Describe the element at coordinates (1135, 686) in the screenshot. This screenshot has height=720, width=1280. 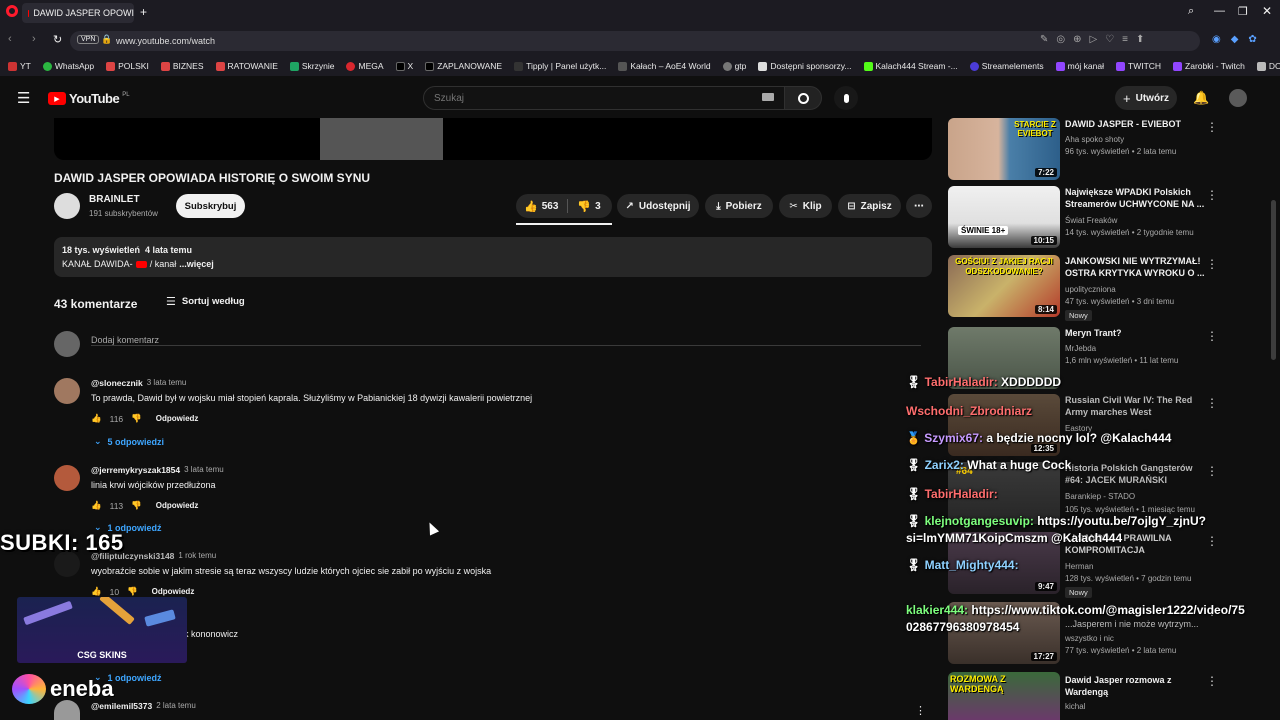
I see `video-title: Dawid Jasper rozmowa z Wardengą` at that location.